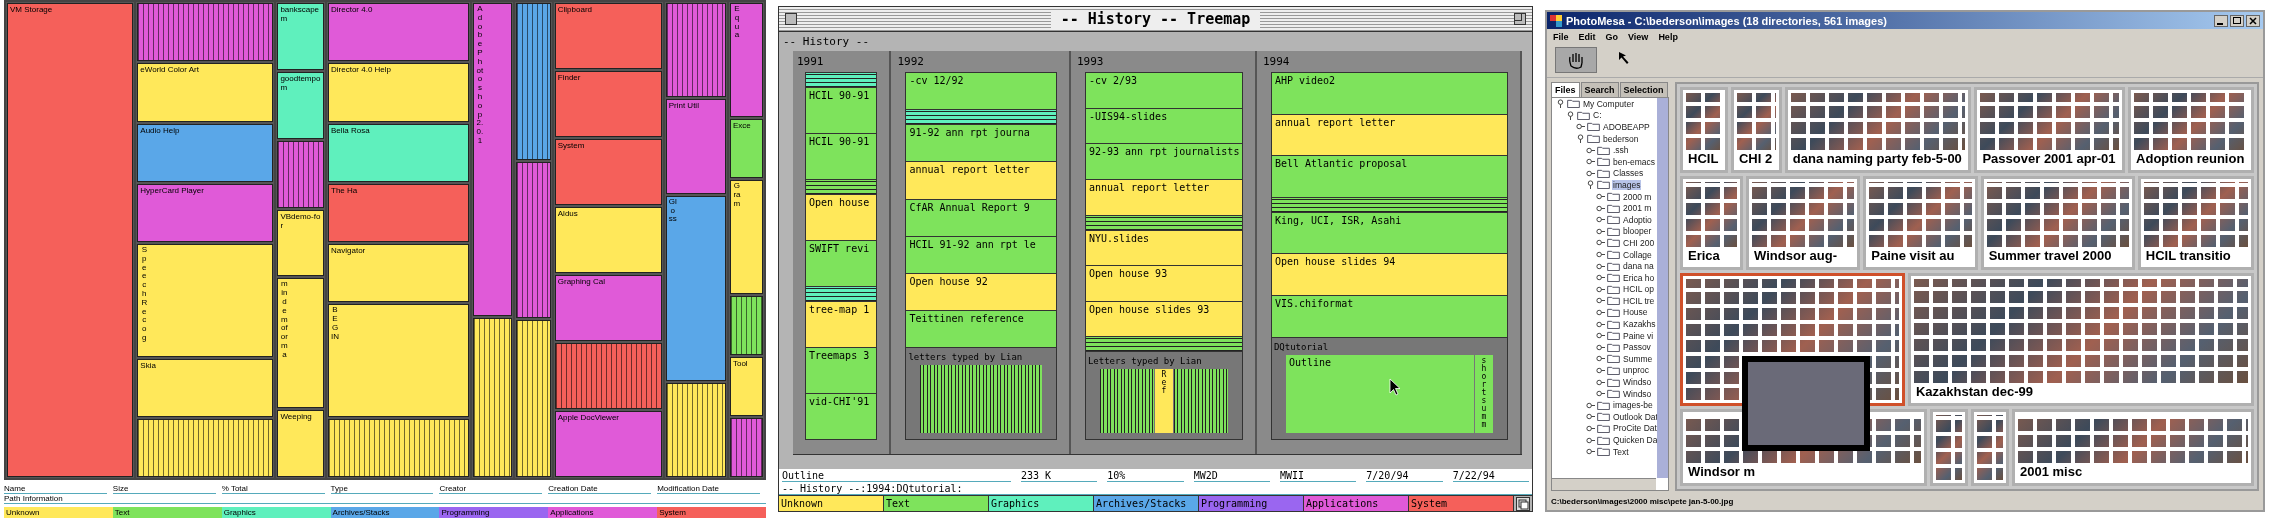  What do you see at coordinates (1643, 89) in the screenshot?
I see `sidebar-tab: Selection` at bounding box center [1643, 89].